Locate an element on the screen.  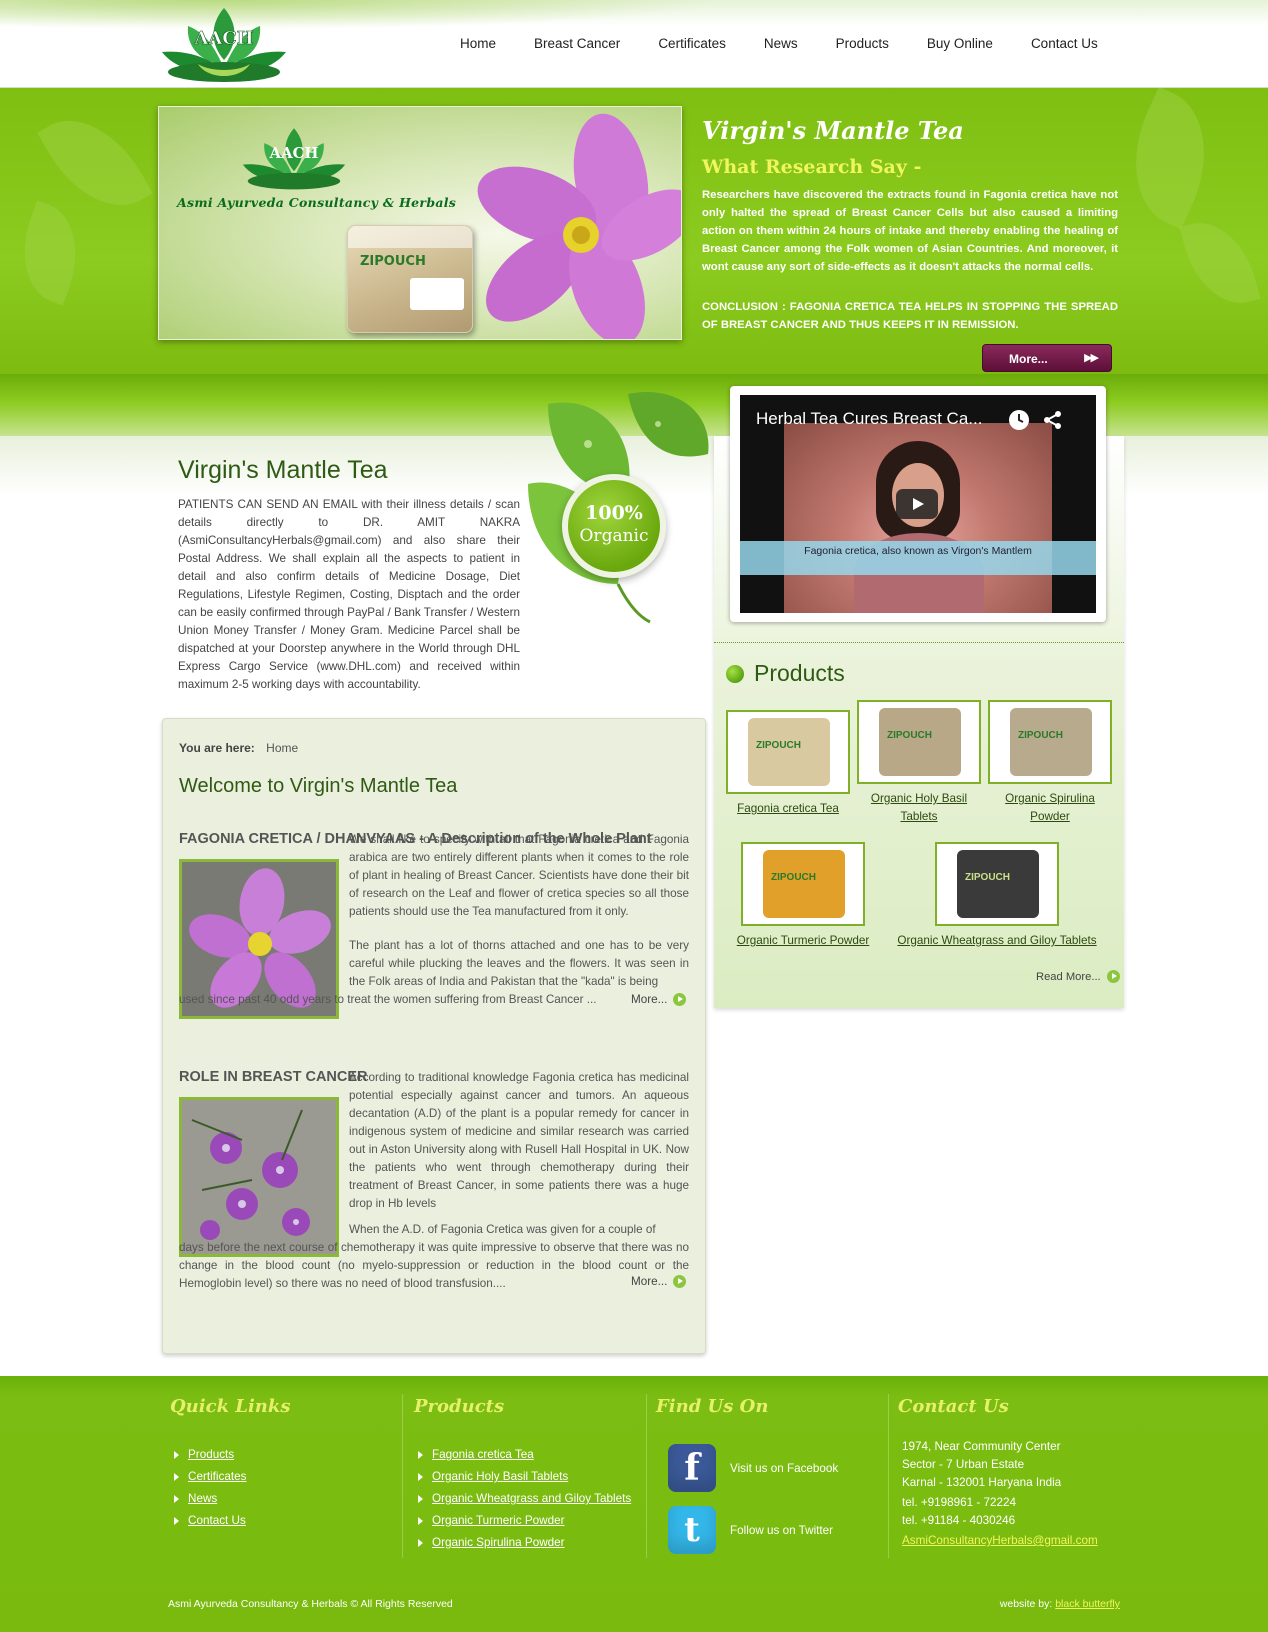
twitter-link-label: Follow us on Twitter is located at coordinates (782, 1530).